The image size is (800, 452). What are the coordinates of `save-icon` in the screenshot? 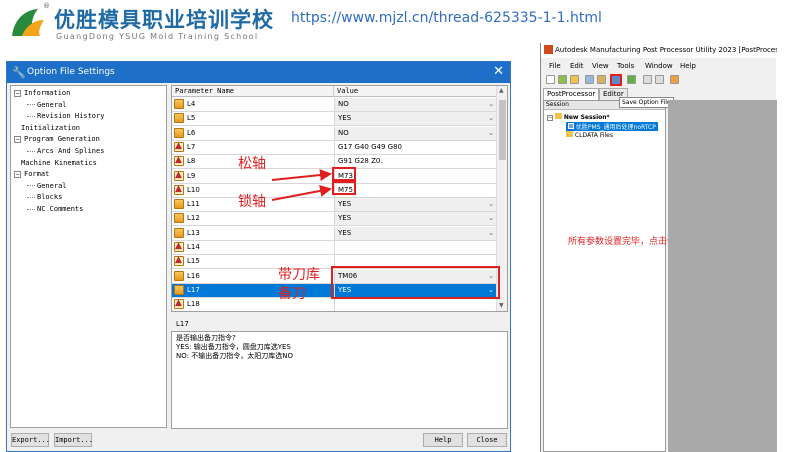 It's located at (589, 79).